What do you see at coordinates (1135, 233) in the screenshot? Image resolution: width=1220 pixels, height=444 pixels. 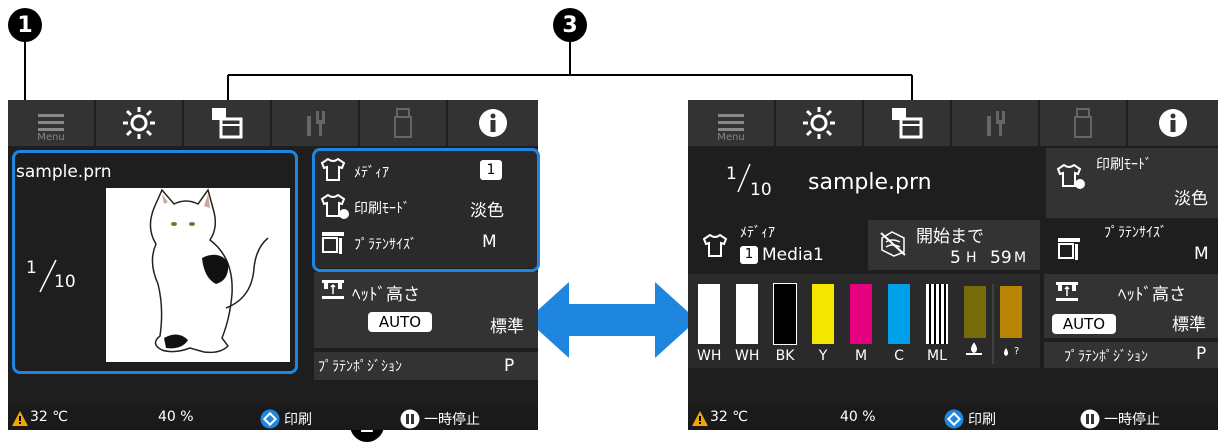 I see `platen-size-label: ﾌﾟﾗﾃﾝｻｲｽﾞ` at bounding box center [1135, 233].